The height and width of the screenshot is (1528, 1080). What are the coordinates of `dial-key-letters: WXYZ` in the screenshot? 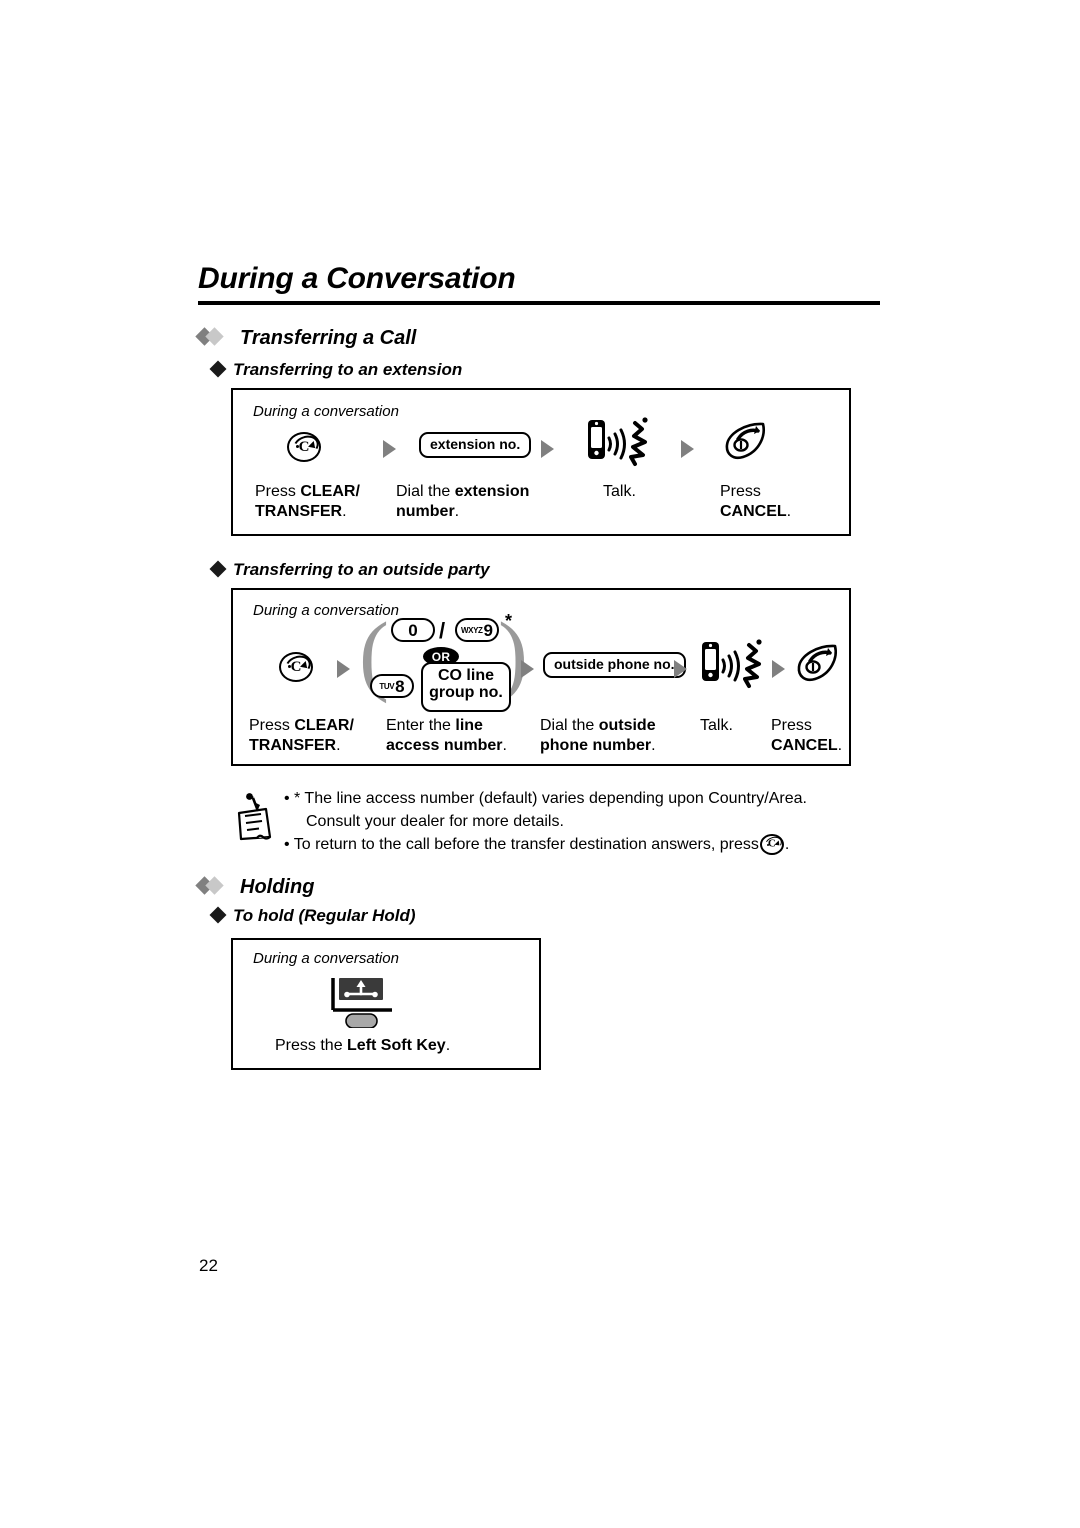 It's located at (472, 630).